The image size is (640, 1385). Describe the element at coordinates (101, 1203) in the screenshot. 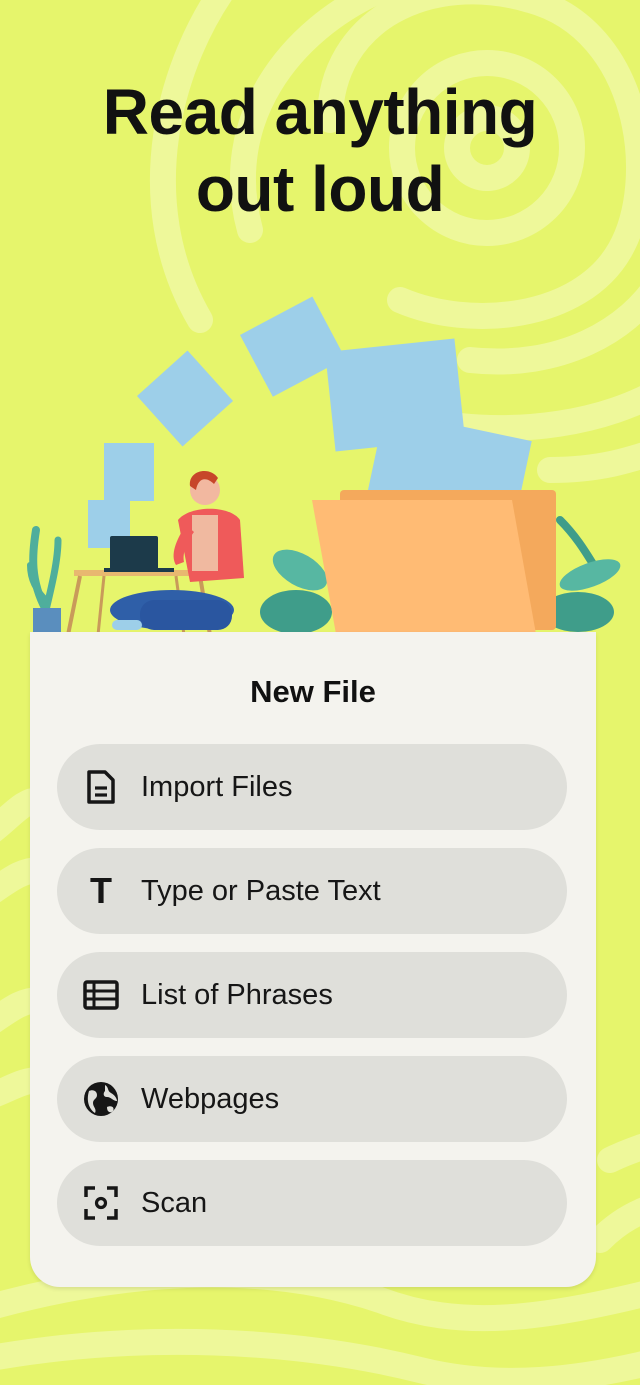

I see `scan-icon` at that location.